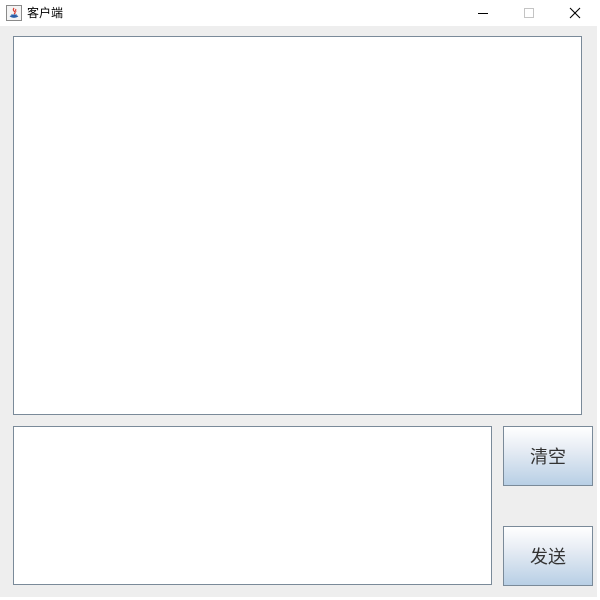 This screenshot has height=600, width=600. I want to click on send-button: 发送, so click(548, 556).